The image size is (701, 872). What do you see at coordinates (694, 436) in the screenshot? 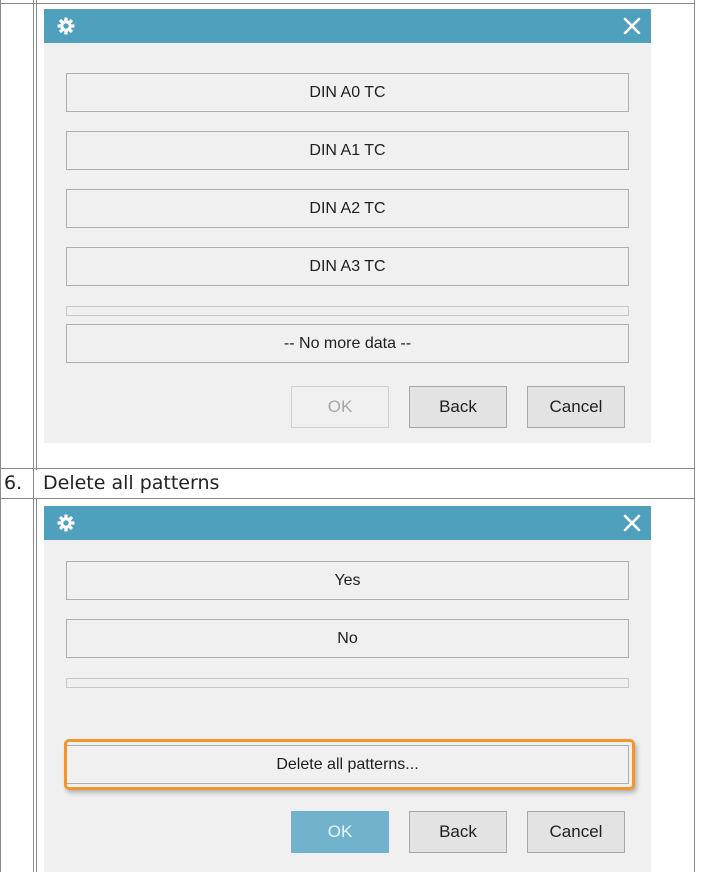
I see `table-border-right` at bounding box center [694, 436].